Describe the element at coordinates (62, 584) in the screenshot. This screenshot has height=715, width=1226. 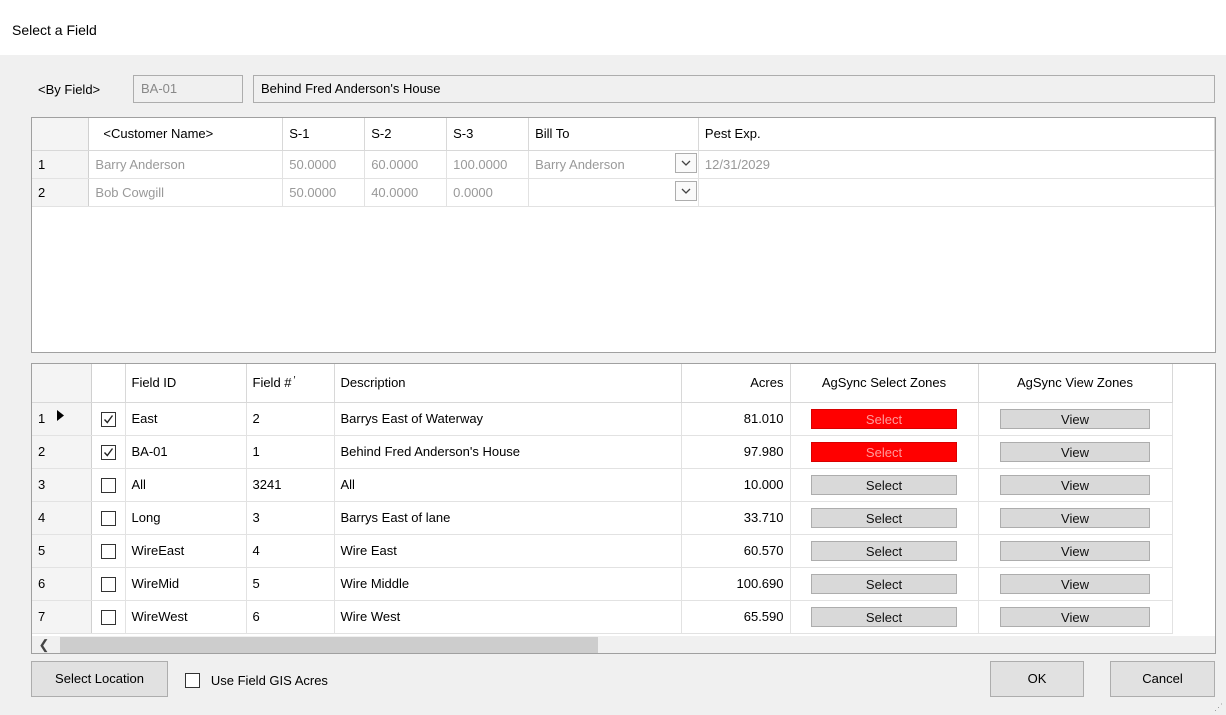
I see `row-header: 6` at that location.